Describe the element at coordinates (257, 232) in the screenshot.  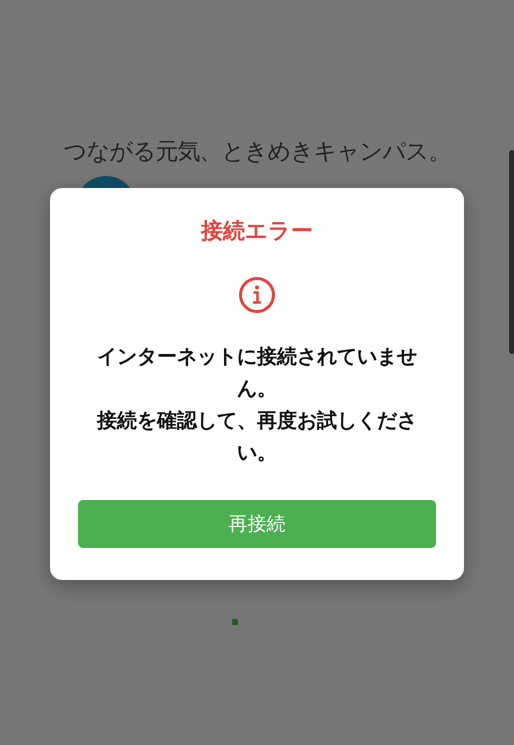
I see `dialog-title: 接続エラー` at that location.